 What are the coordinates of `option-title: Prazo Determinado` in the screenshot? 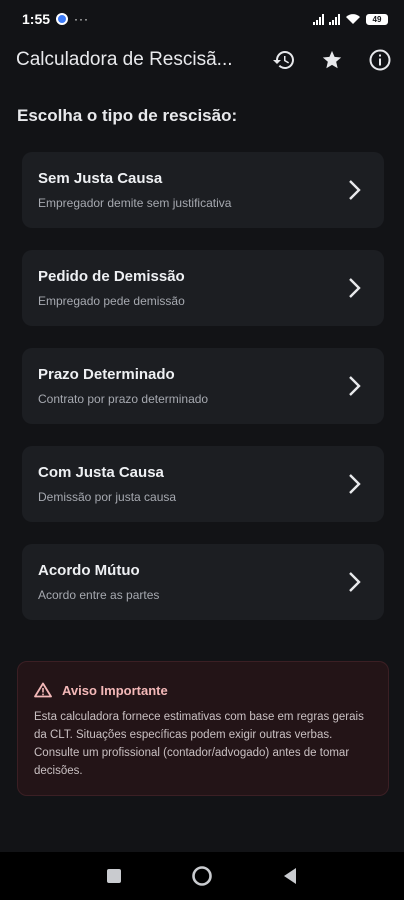 It's located at (106, 374).